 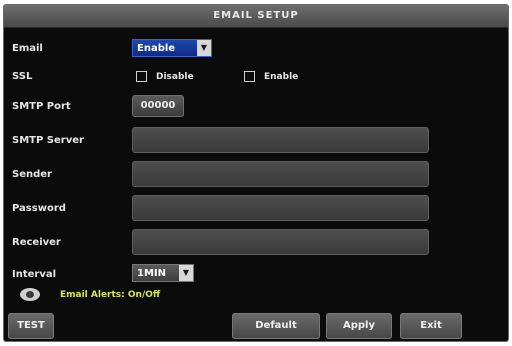 What do you see at coordinates (34, 274) in the screenshot?
I see `interval-label: Interval` at bounding box center [34, 274].